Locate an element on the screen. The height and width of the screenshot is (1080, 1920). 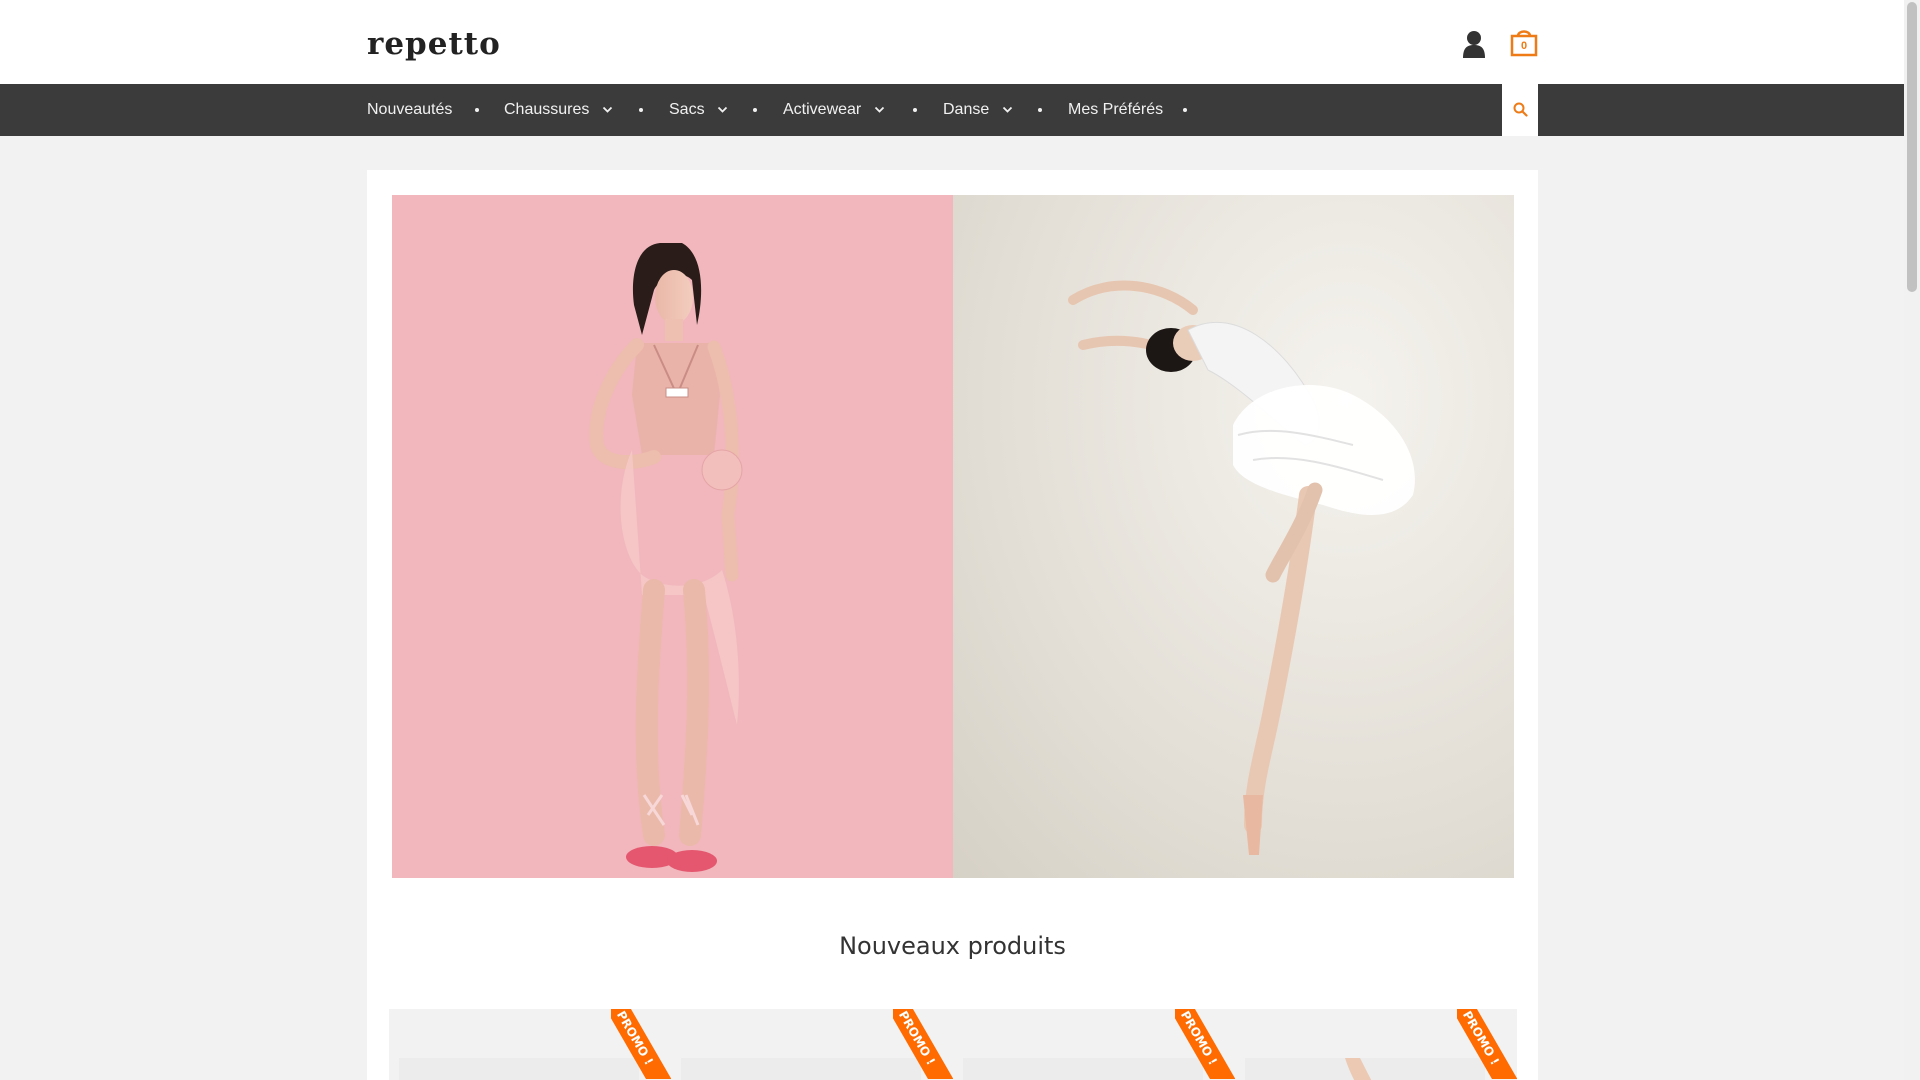
nav-item-label: Danse is located at coordinates (966, 109).